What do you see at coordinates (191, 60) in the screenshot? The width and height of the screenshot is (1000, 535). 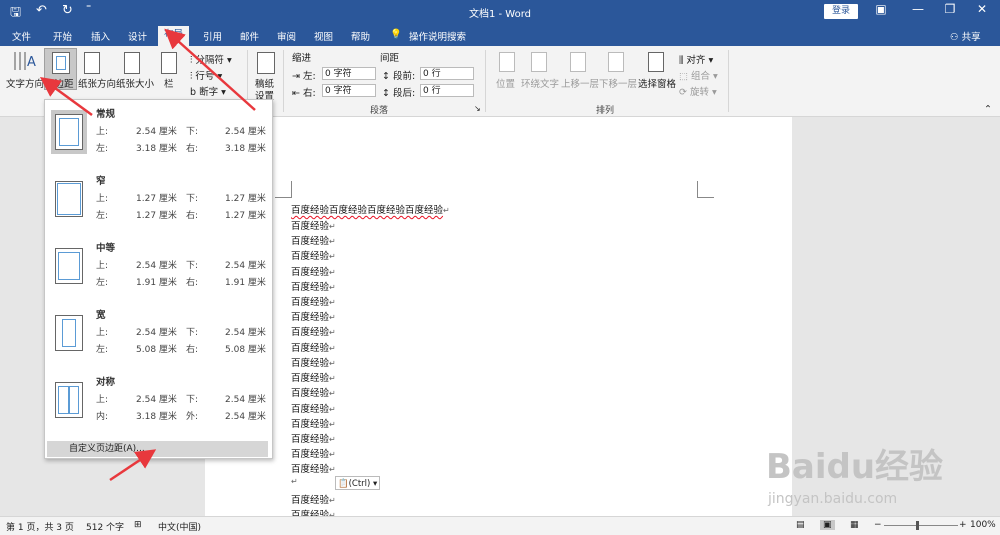 I see `breaks-icon: ⫶` at bounding box center [191, 60].